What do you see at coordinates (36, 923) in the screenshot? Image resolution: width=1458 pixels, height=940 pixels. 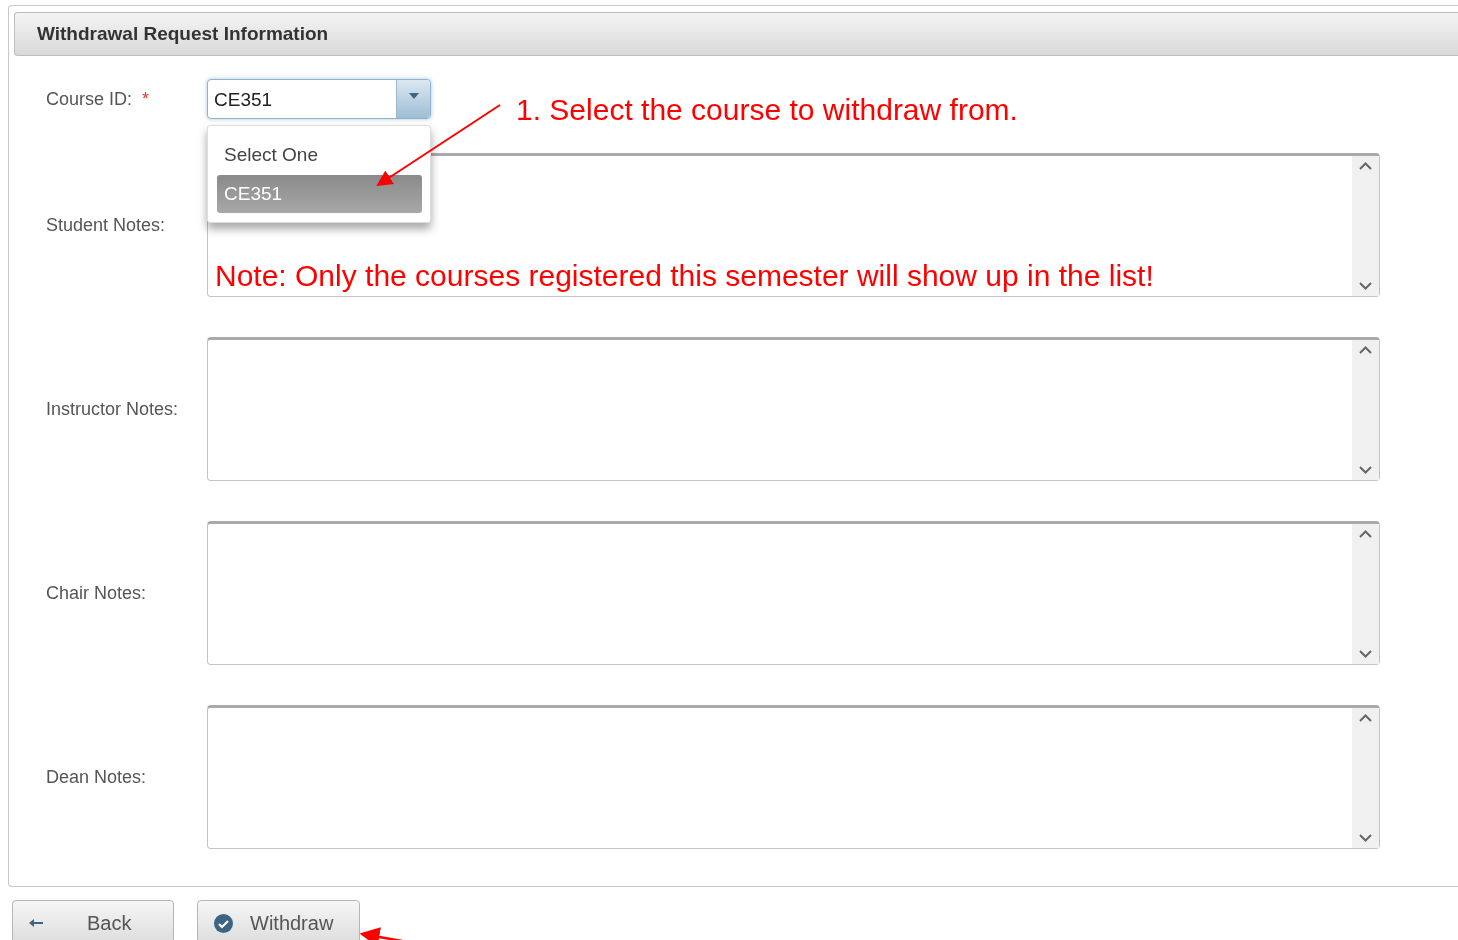 I see `arrow-left-icon` at bounding box center [36, 923].